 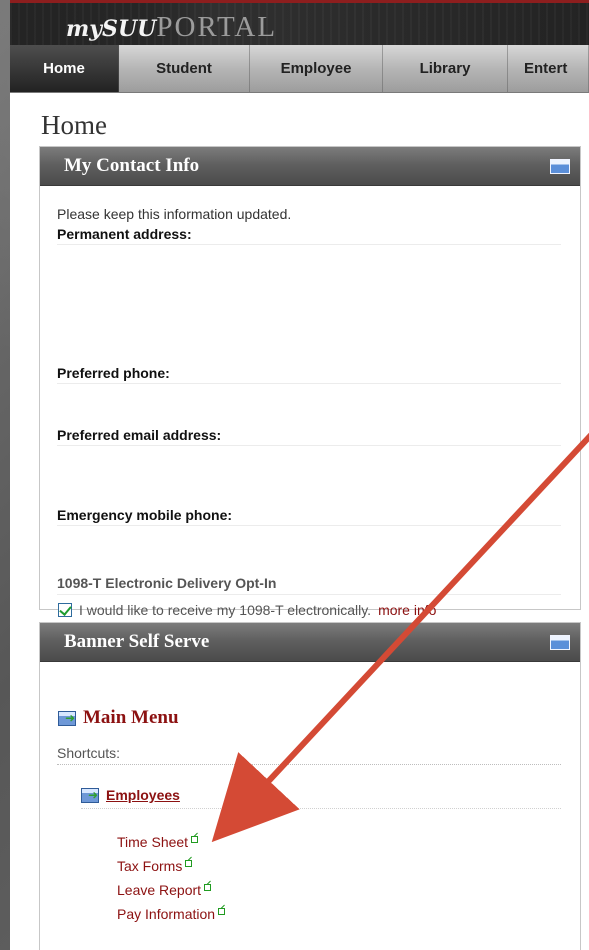 I want to click on preferred-phone-label: Preferred phone:, so click(x=309, y=374).